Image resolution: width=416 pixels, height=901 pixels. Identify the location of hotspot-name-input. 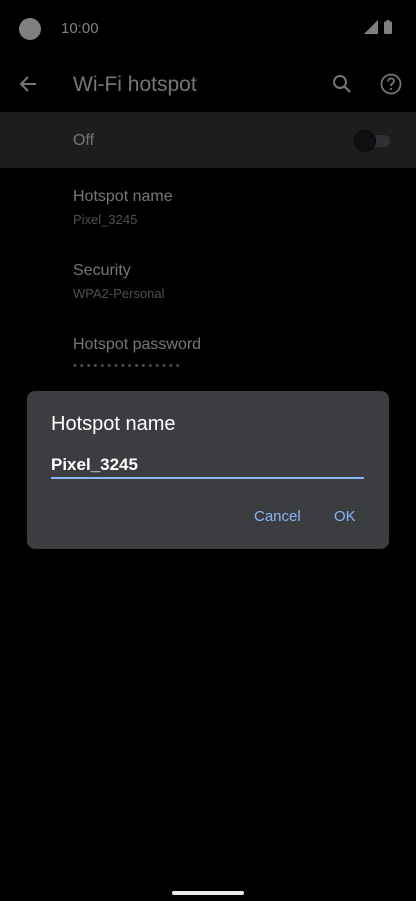
(207, 465).